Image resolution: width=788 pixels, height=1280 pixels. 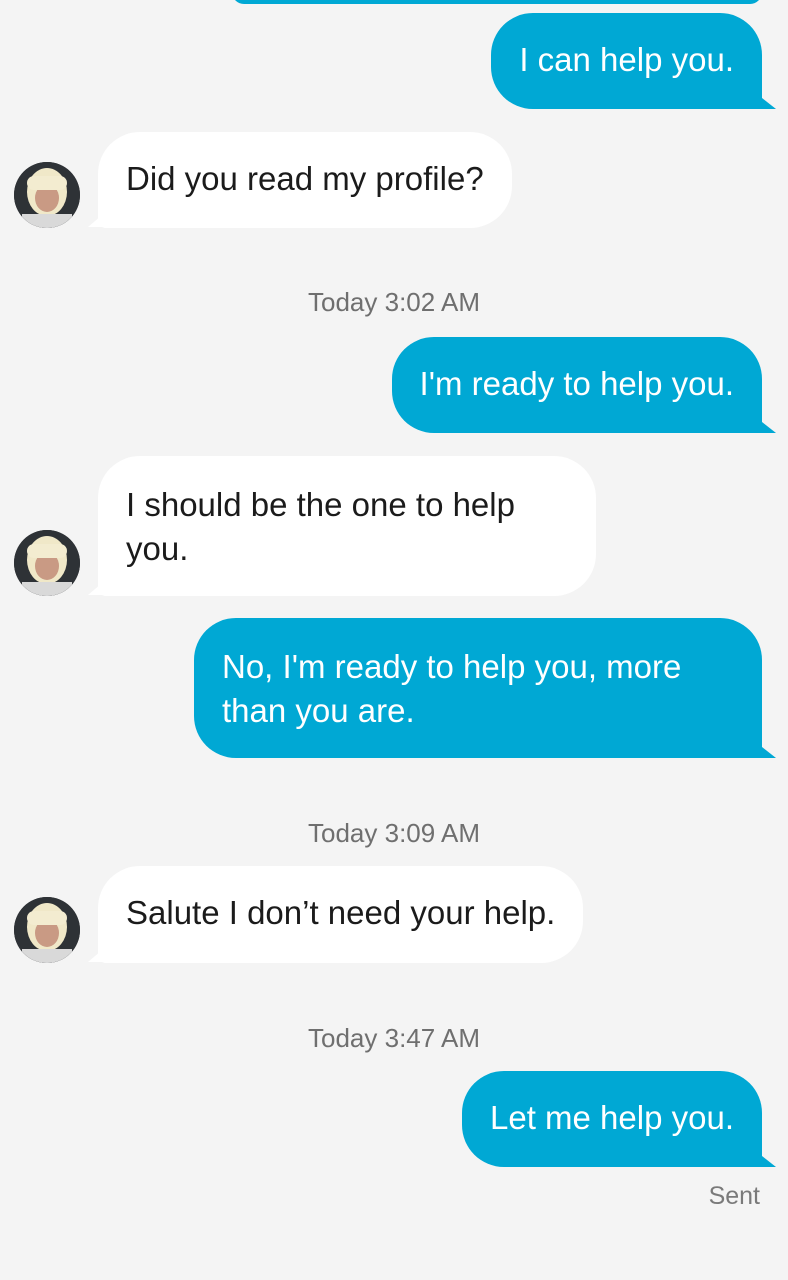 I want to click on outgoing-message: Let me help you., so click(x=612, y=1119).